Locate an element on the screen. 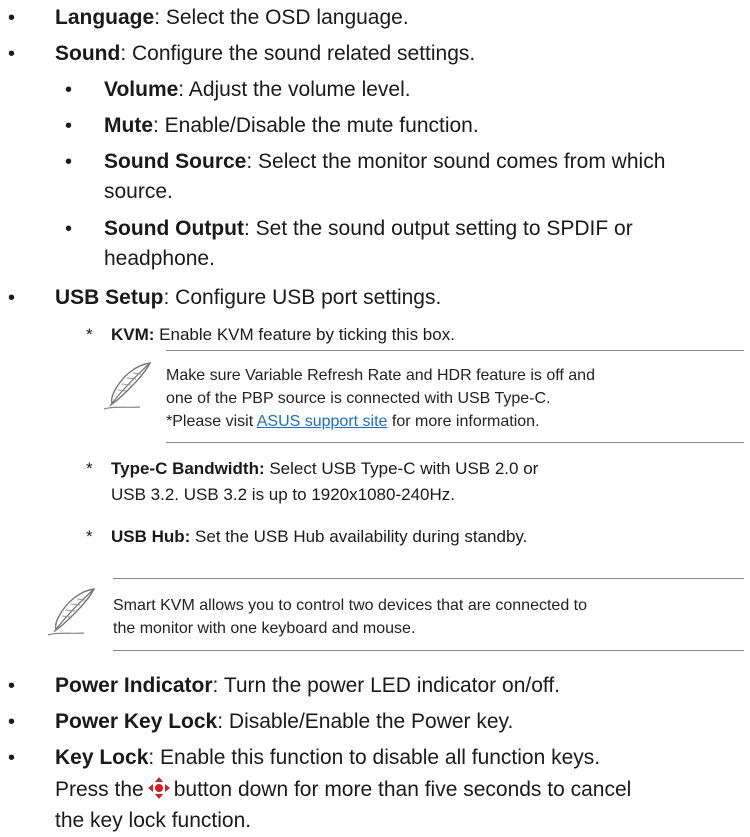 The height and width of the screenshot is (837, 750). description: : Select the OSD language. is located at coordinates (281, 17).